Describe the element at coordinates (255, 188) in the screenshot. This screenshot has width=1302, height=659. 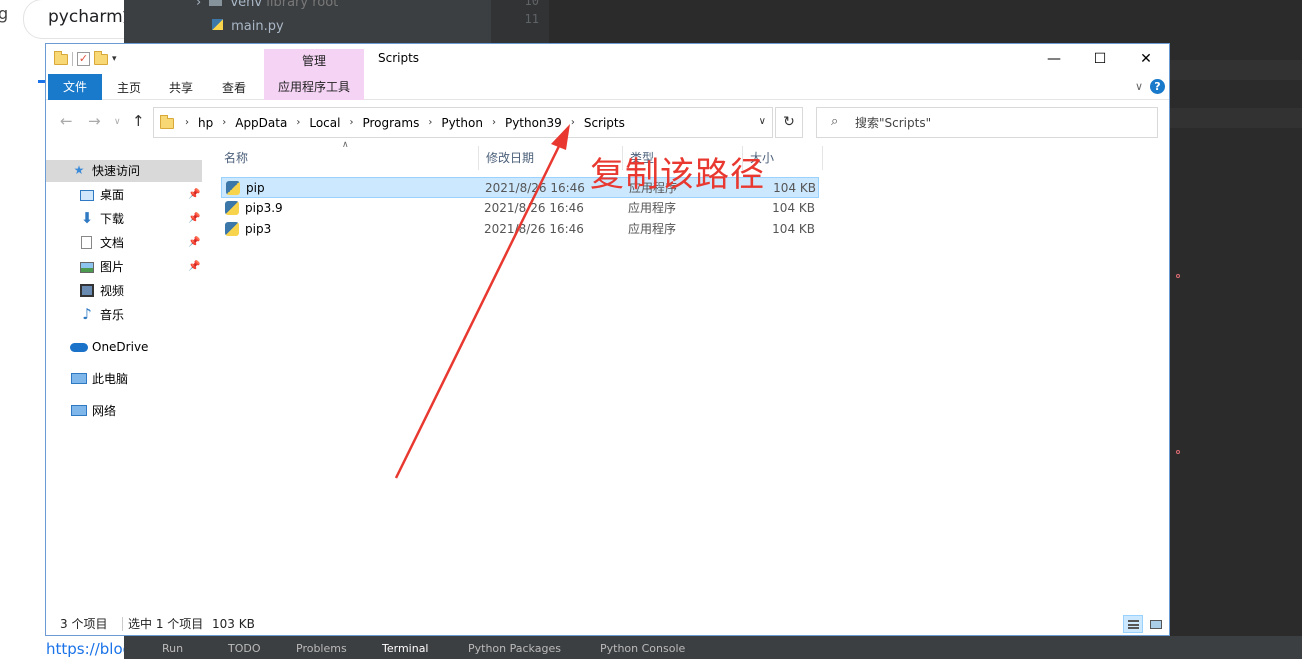
I see `file-name: pip` at that location.